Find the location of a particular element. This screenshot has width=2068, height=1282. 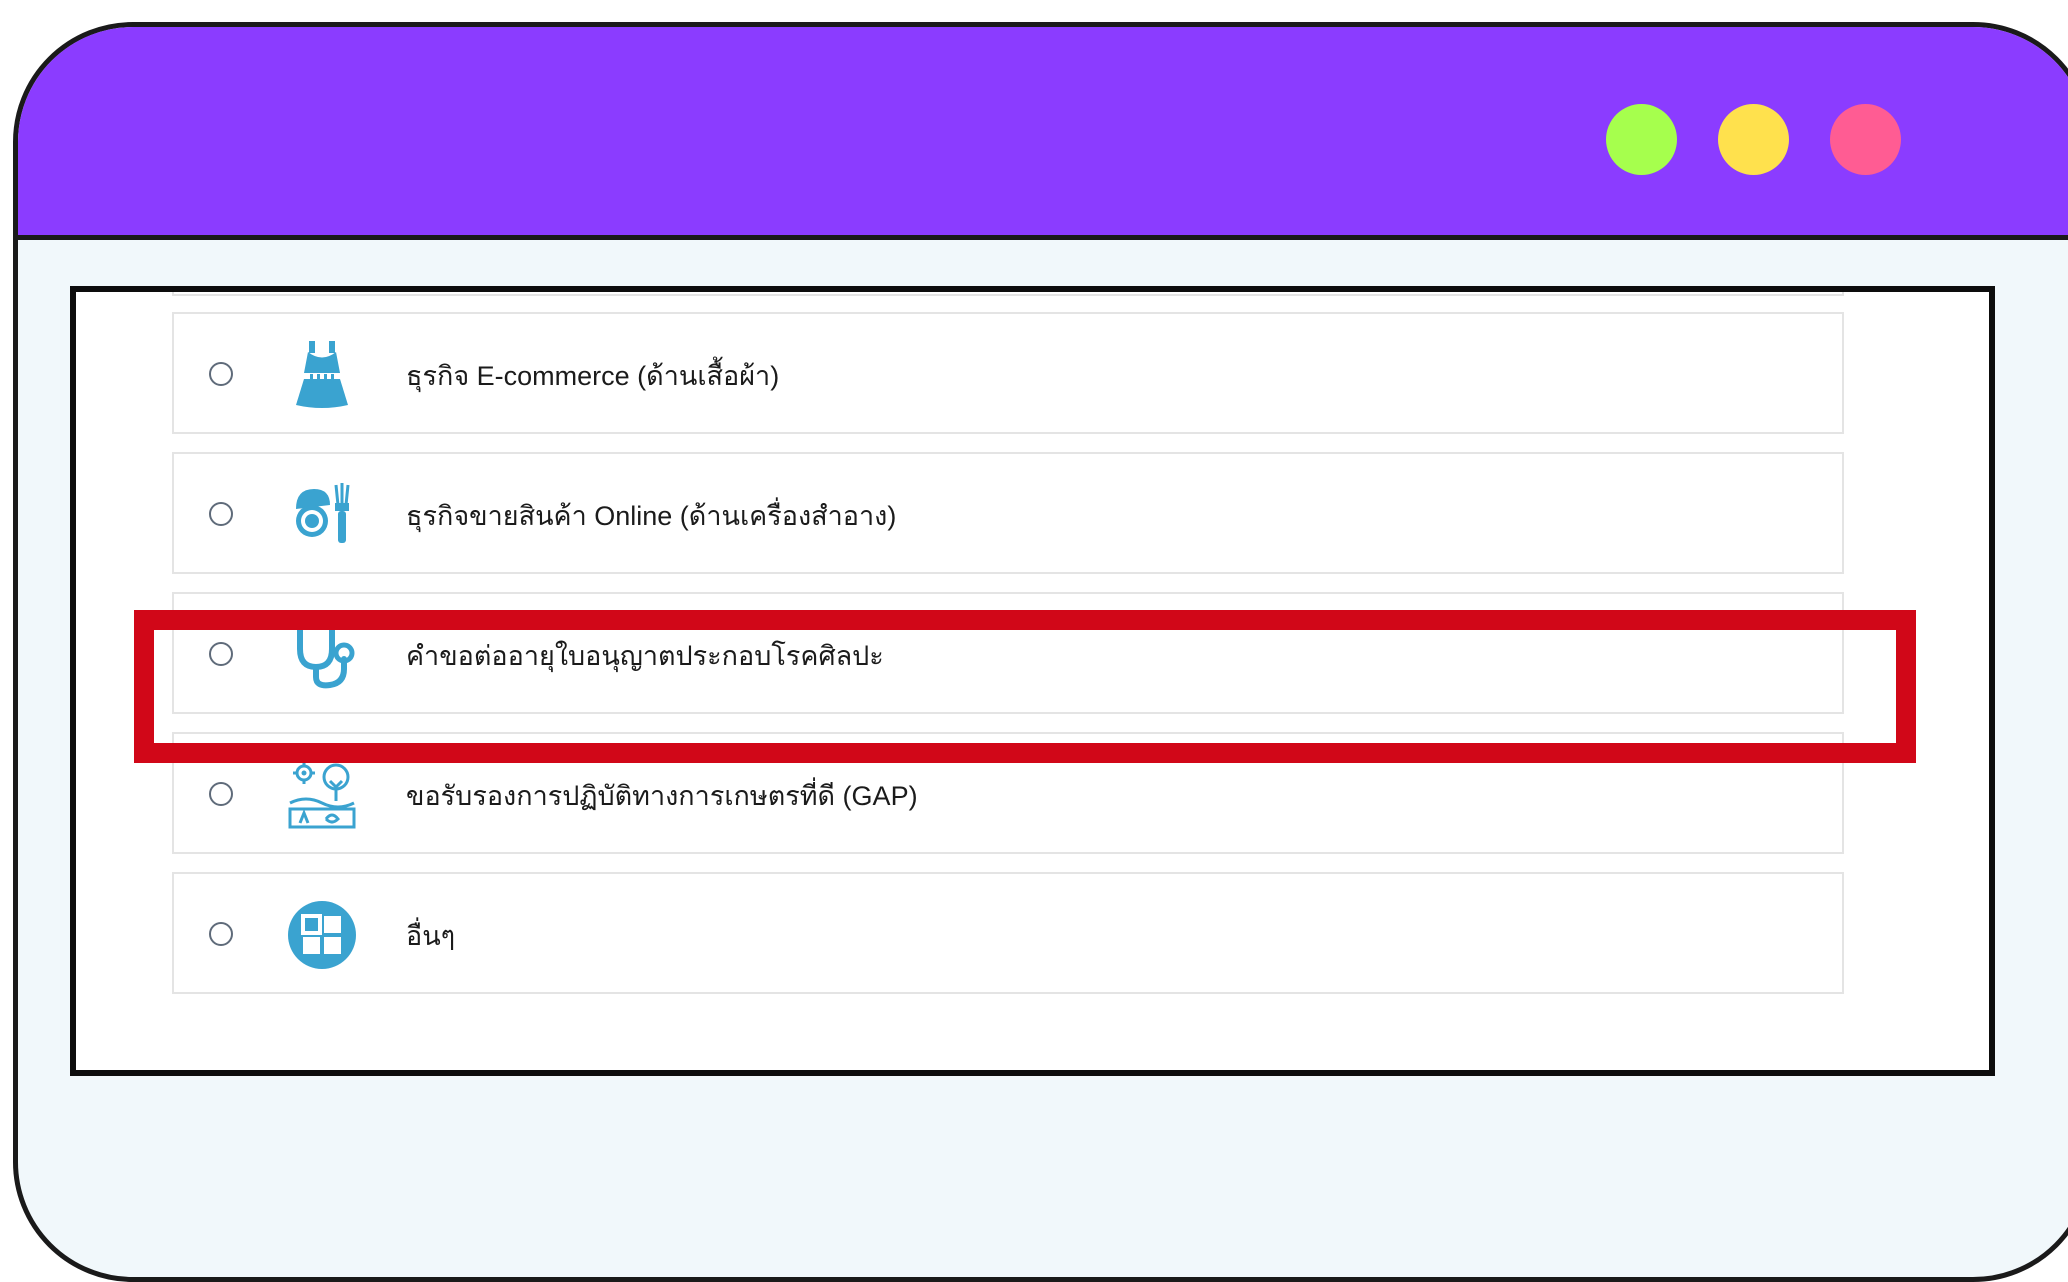

stethoscope-icon is located at coordinates (326, 655).